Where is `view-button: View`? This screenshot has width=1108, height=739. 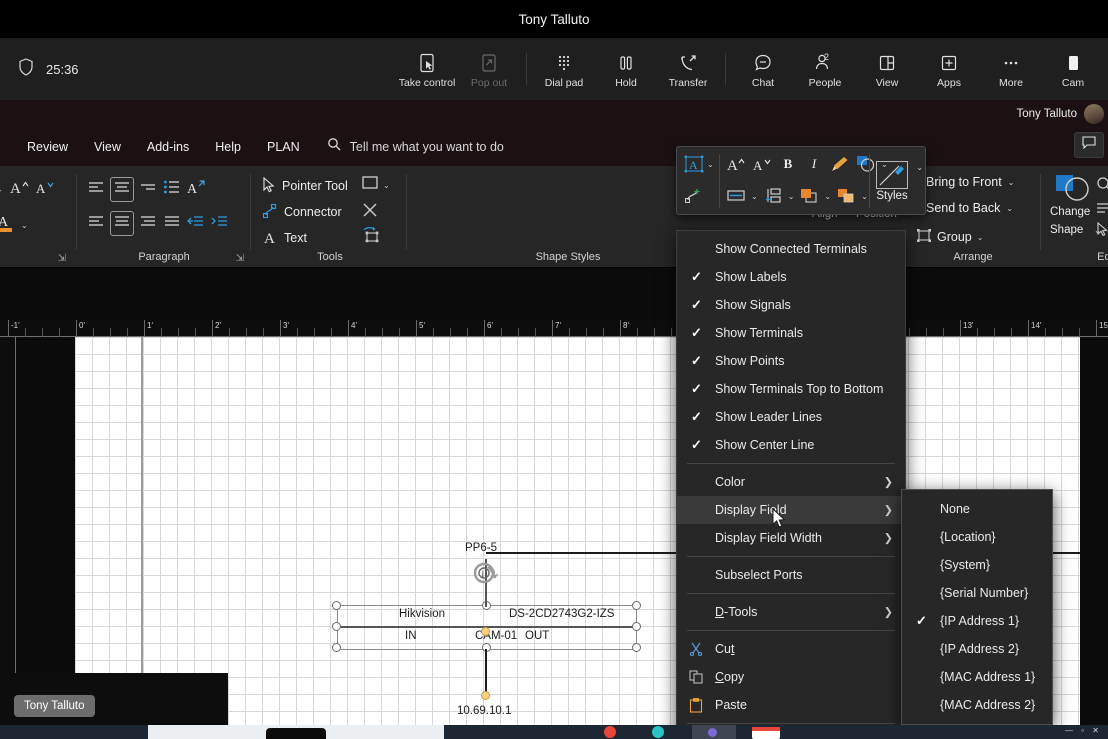
view-button: View is located at coordinates (887, 69).